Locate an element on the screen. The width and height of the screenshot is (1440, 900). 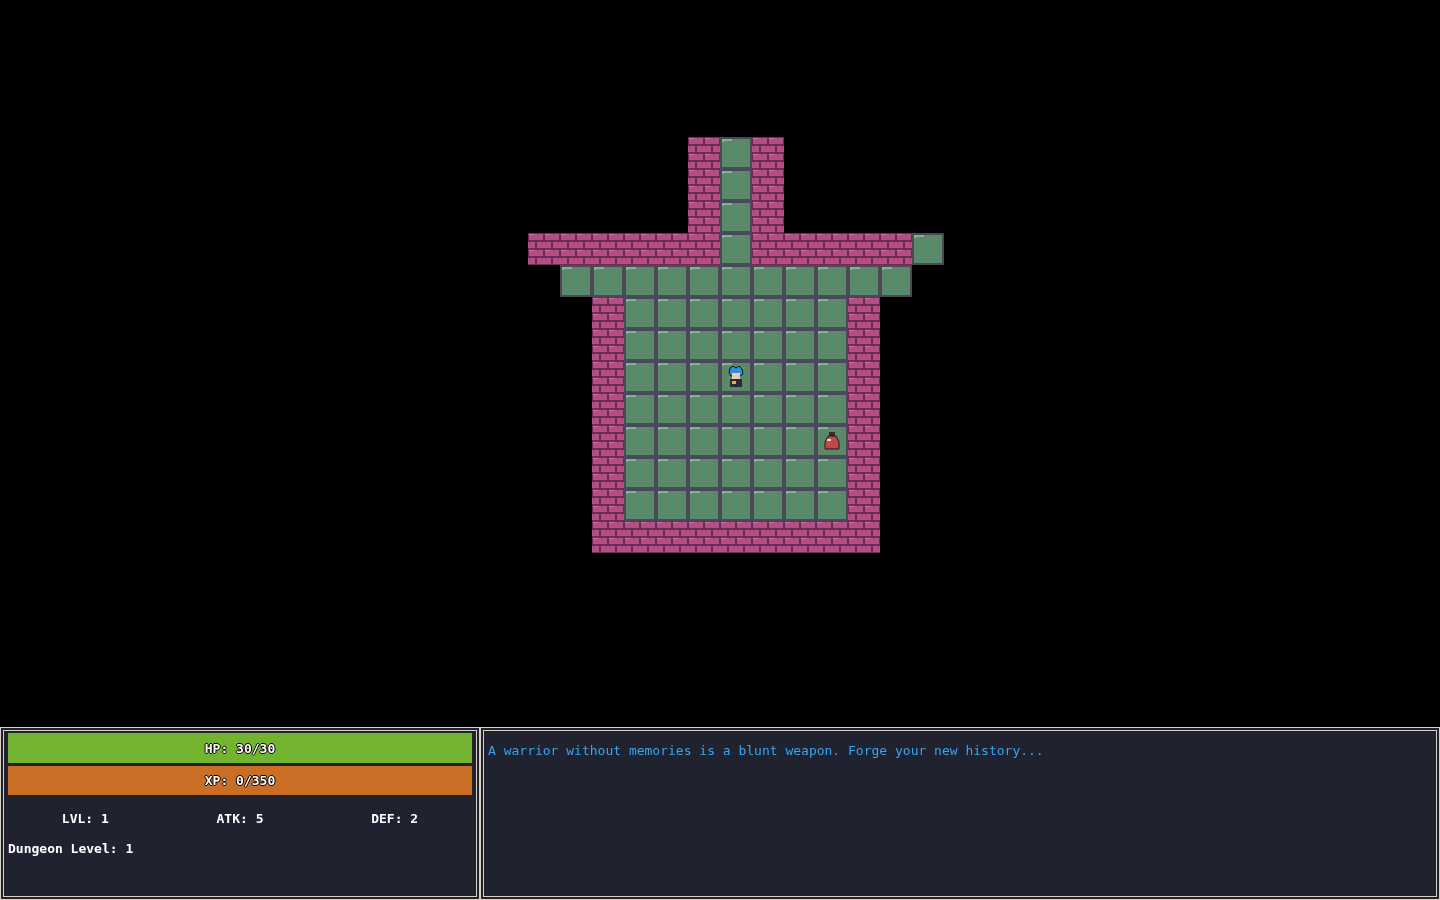
stat-value: LVL: 1 is located at coordinates (85, 818).